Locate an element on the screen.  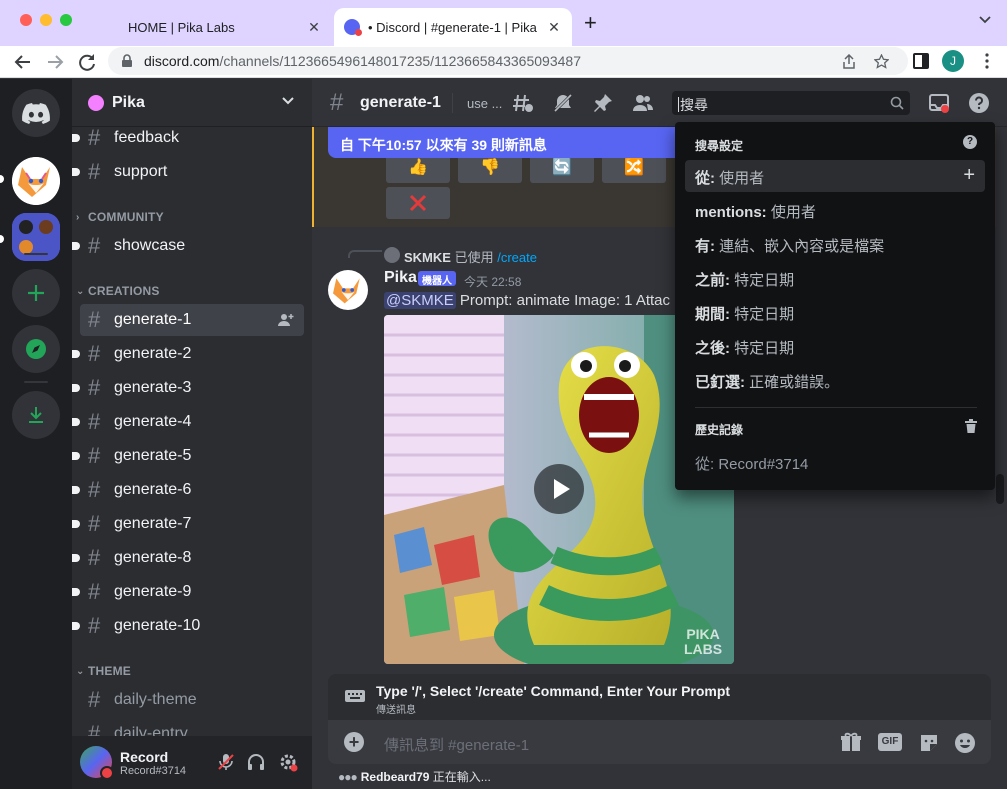
server-pika is located at coordinates (36, 181).